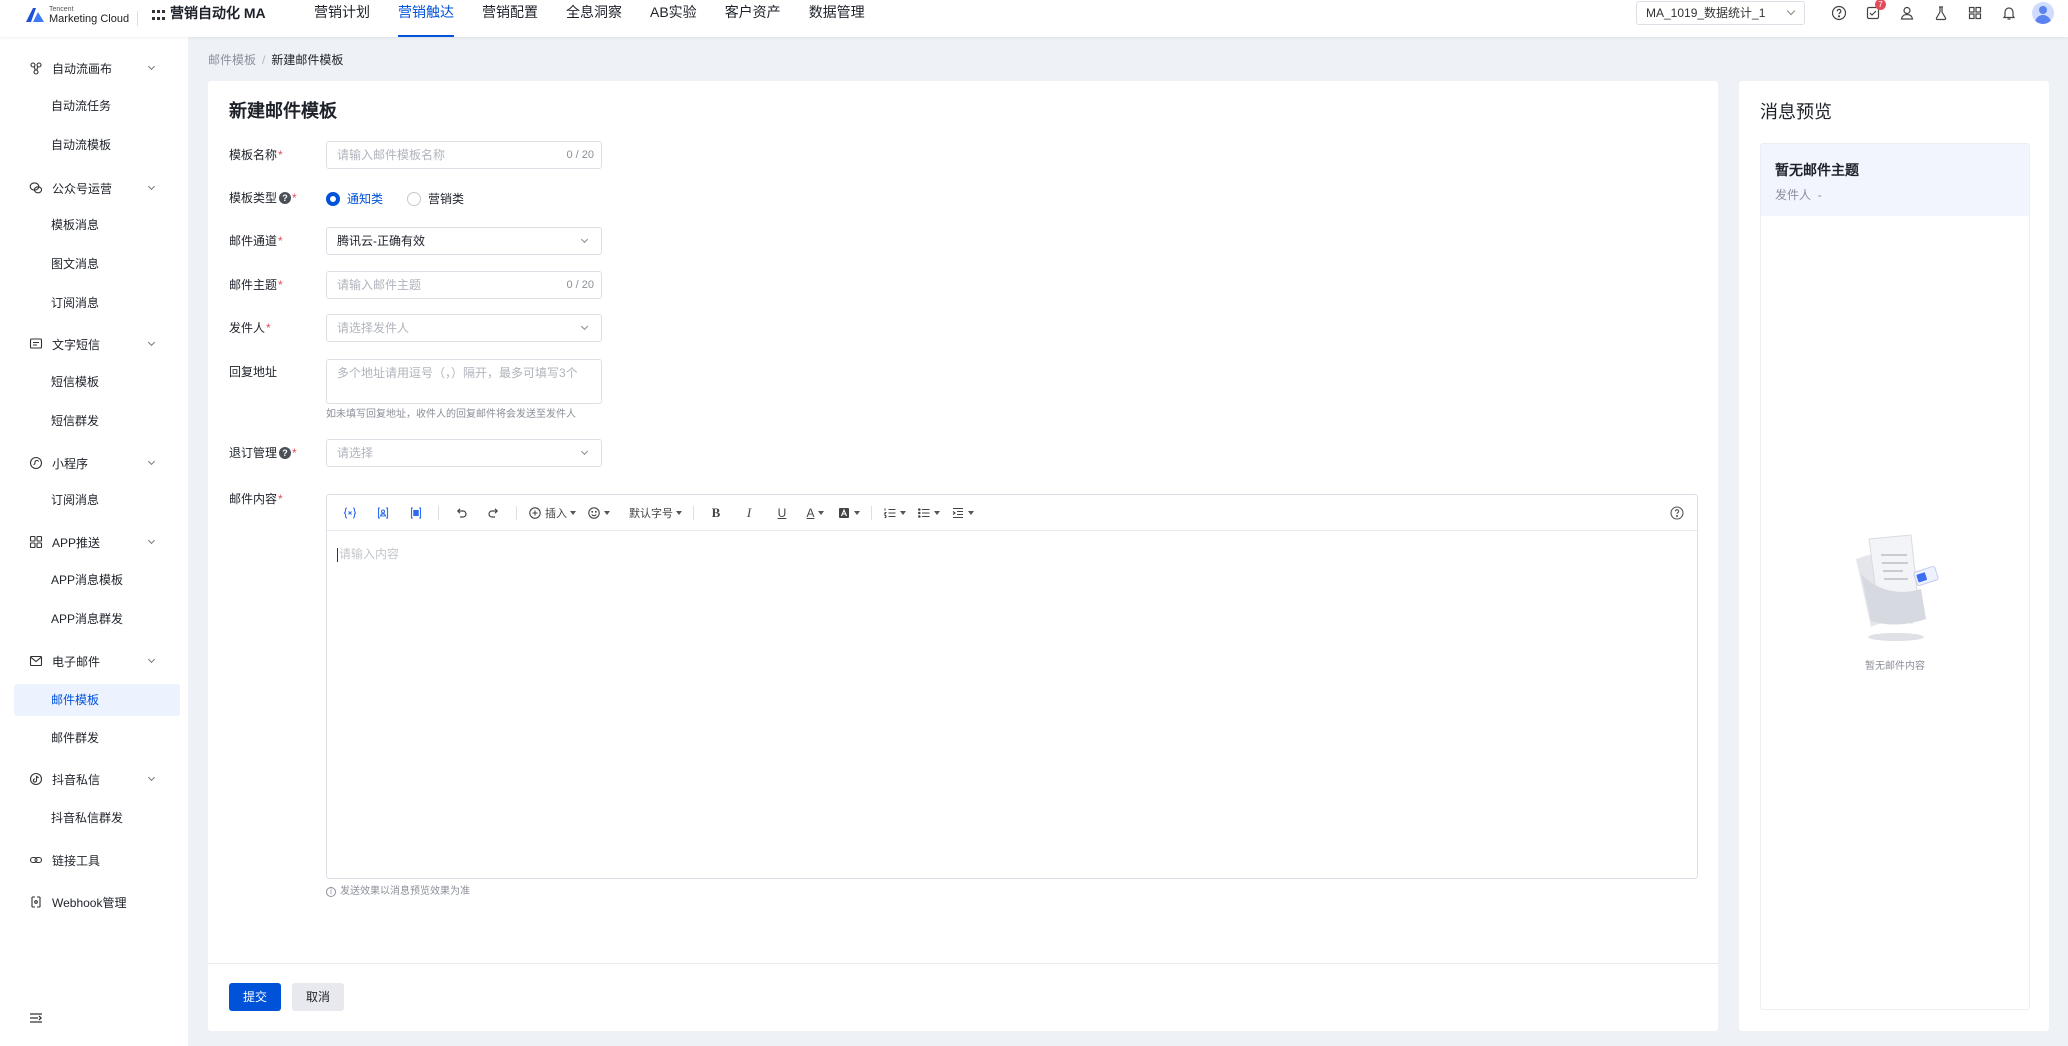  What do you see at coordinates (716, 513) in the screenshot?
I see `bold-icon: B` at bounding box center [716, 513].